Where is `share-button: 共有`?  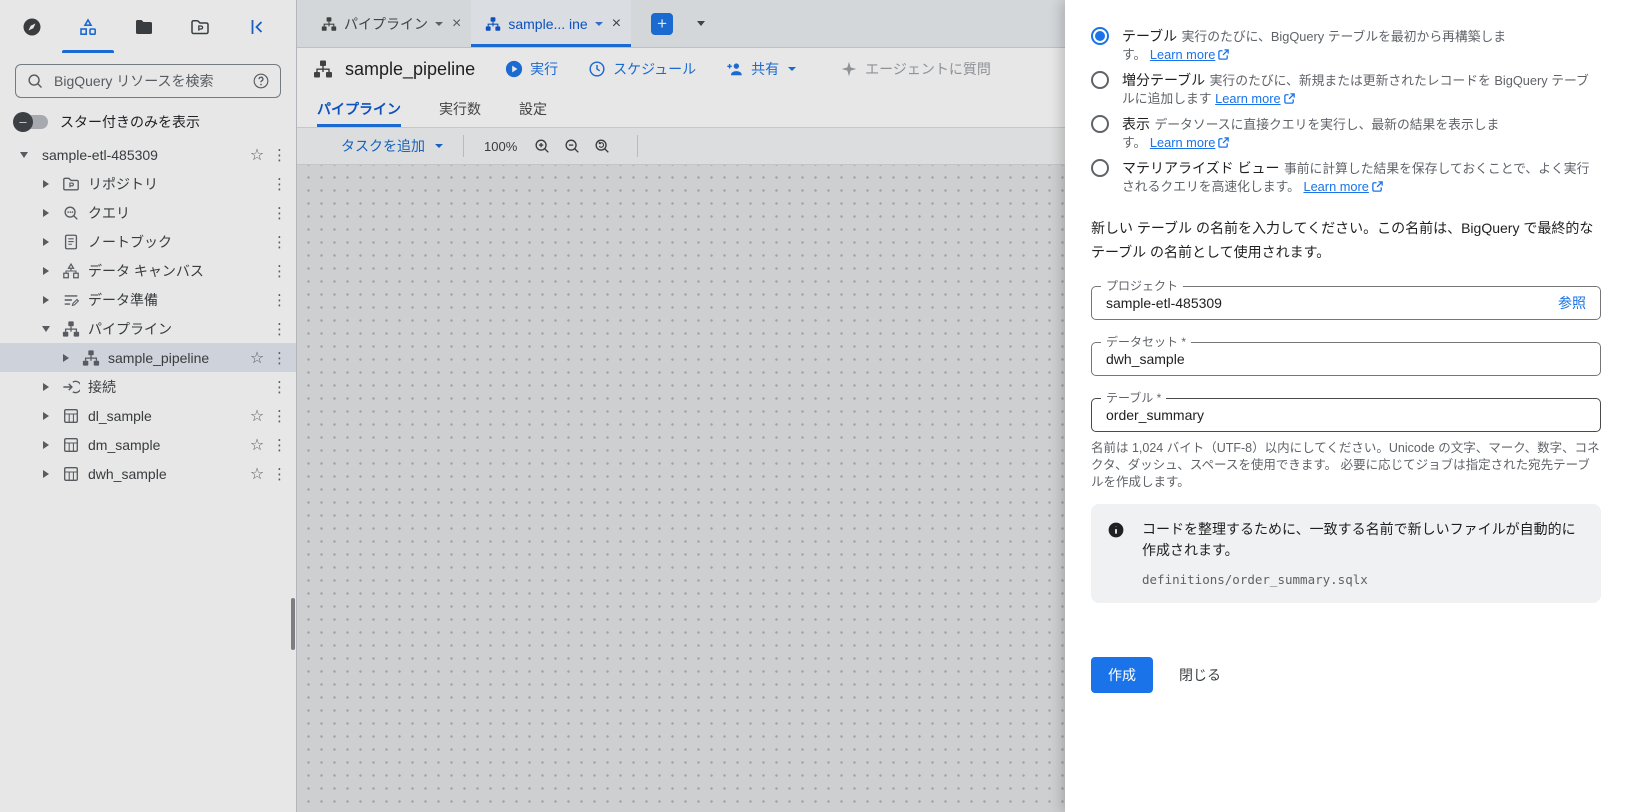
share-button: 共有 is located at coordinates (761, 69).